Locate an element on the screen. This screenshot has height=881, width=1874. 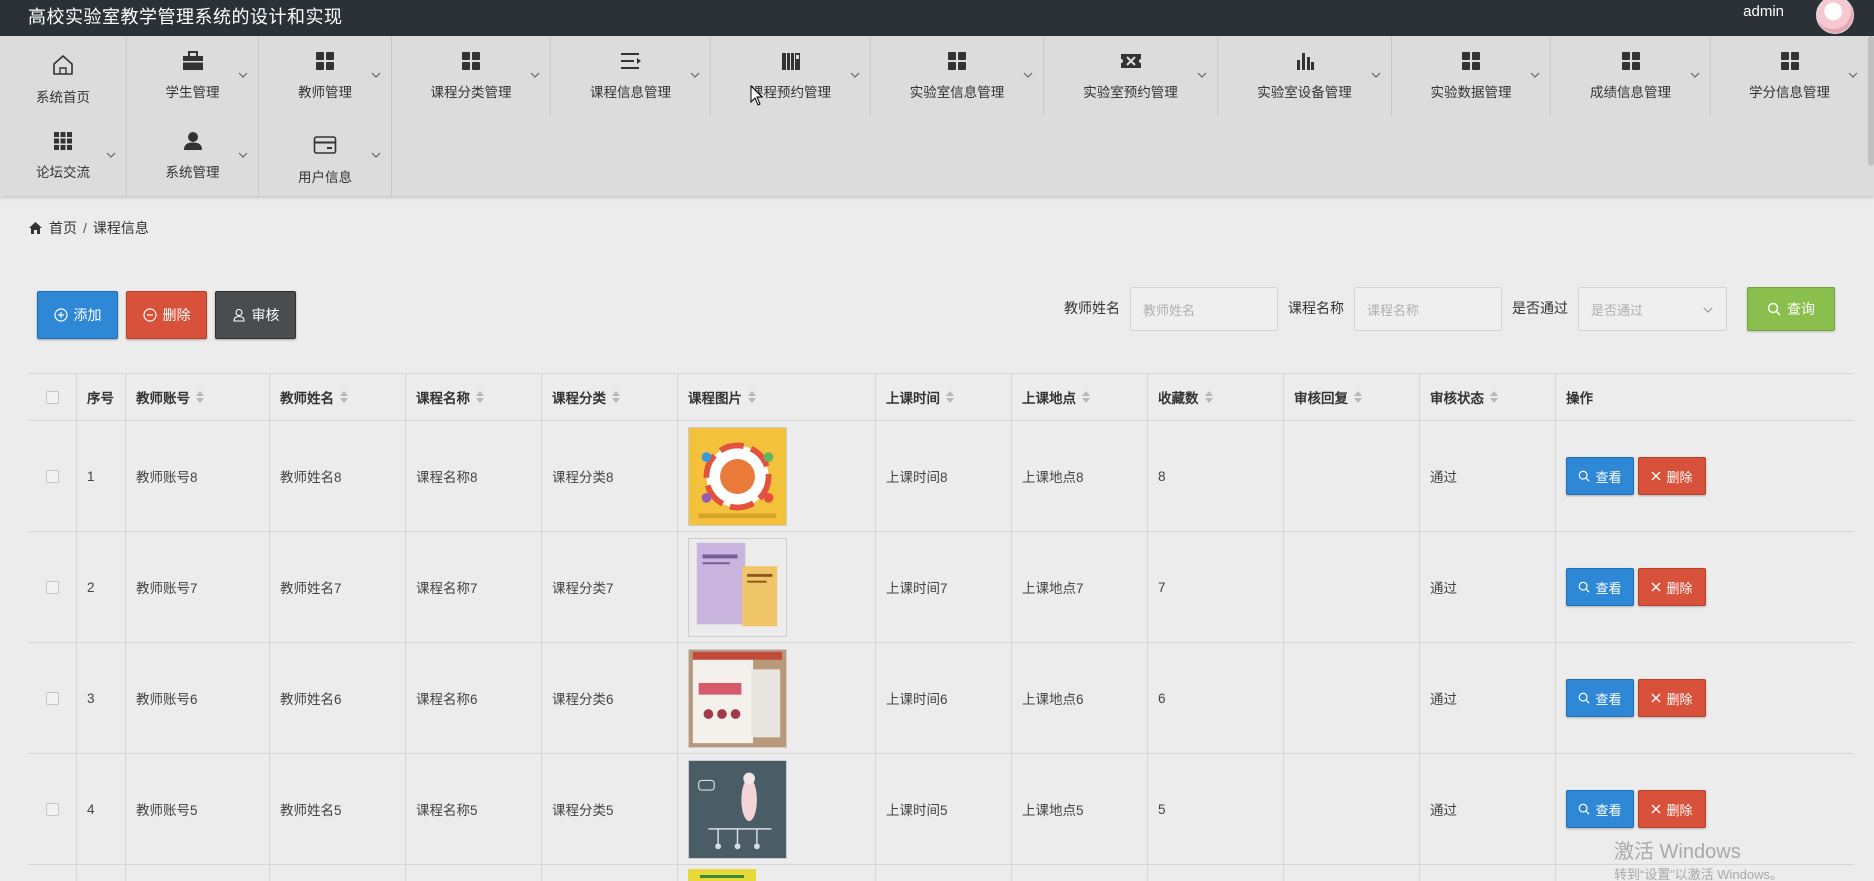
cell-course-name: 课程名称5 is located at coordinates (474, 809).